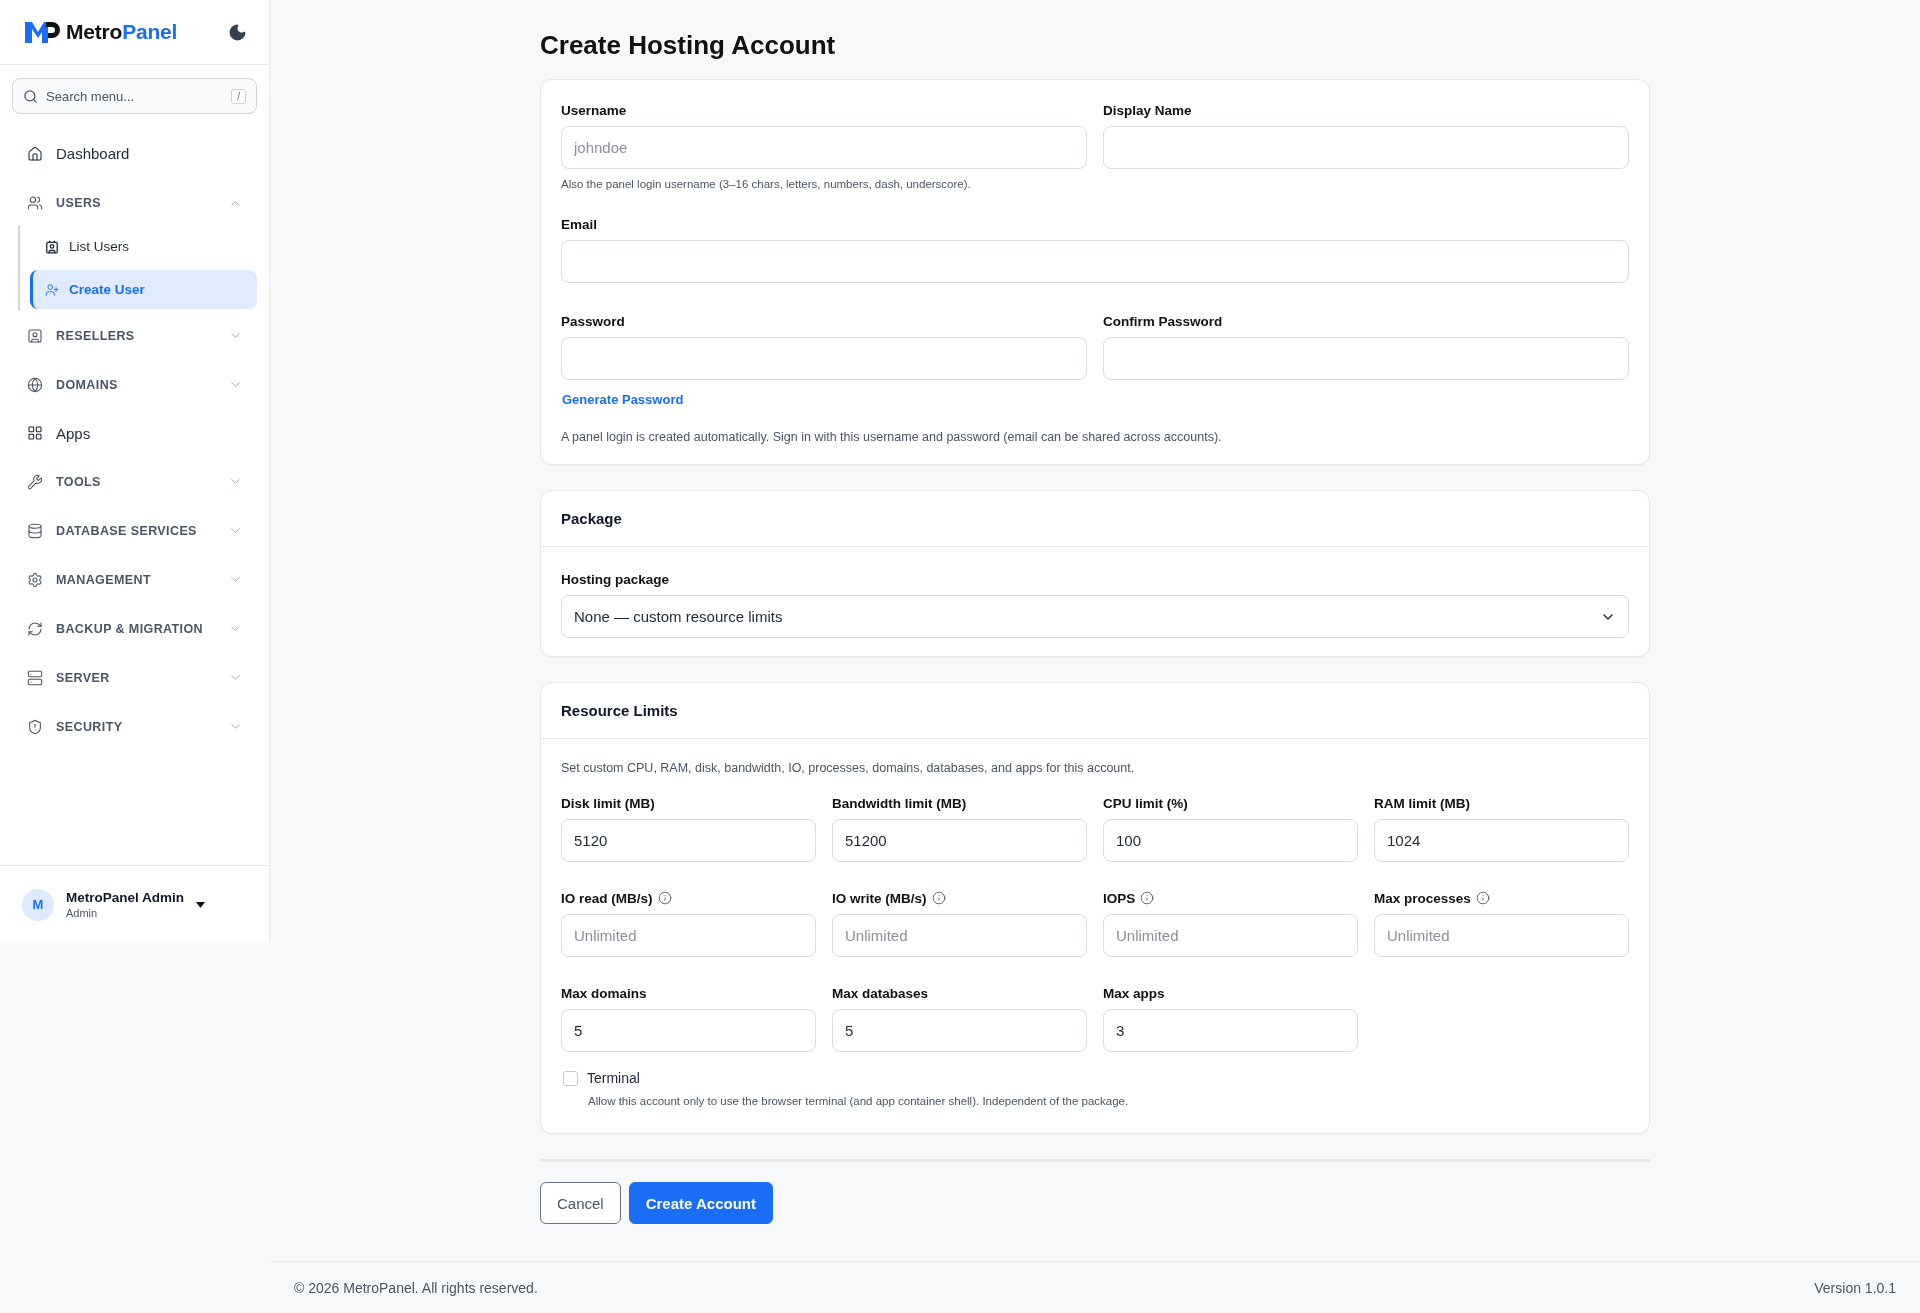 The image size is (1920, 1313). What do you see at coordinates (134, 530) in the screenshot?
I see `nav-group: DATABASE SERVICES` at bounding box center [134, 530].